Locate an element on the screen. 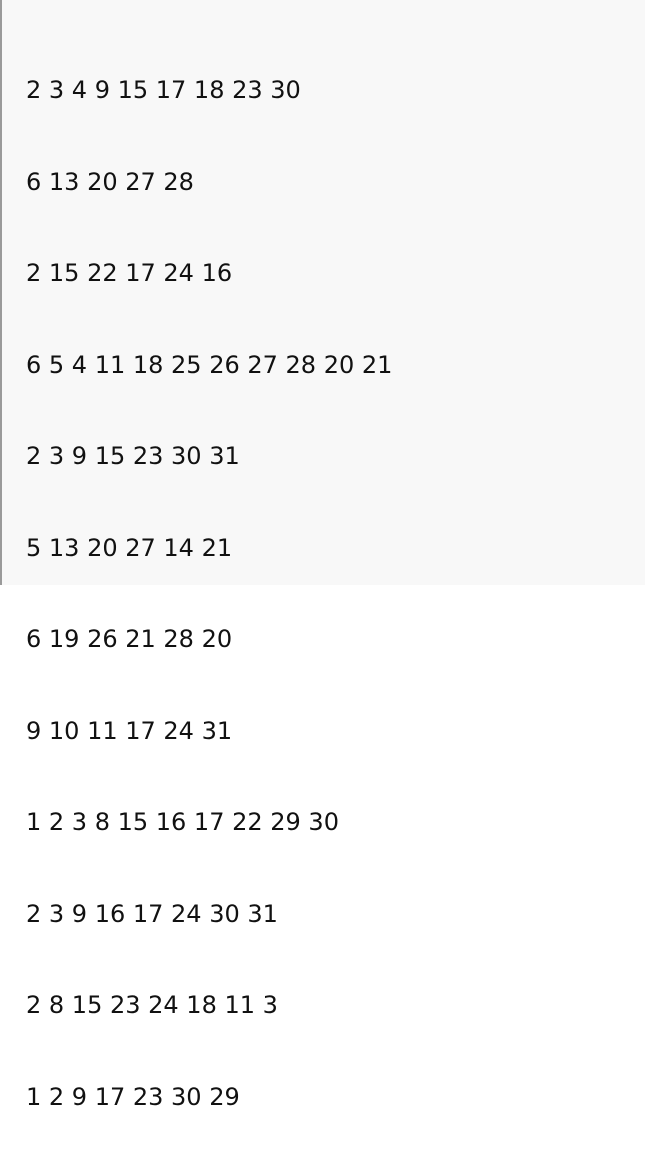  output-line: 1 2 9 17 23 30 29 is located at coordinates (133, 1096).